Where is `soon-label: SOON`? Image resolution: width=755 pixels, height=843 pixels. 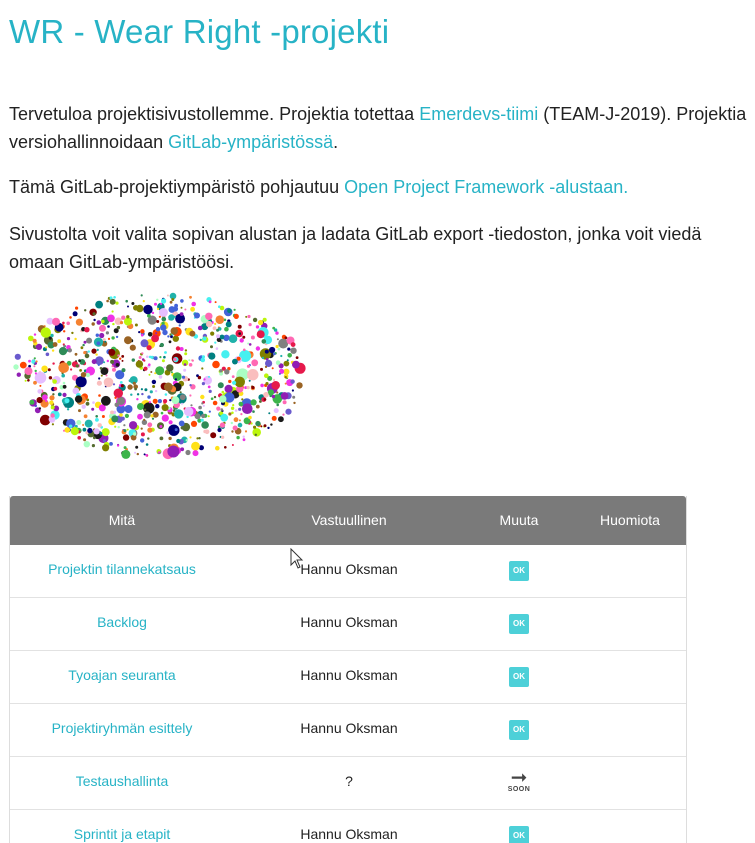
soon-label: SOON is located at coordinates (519, 789).